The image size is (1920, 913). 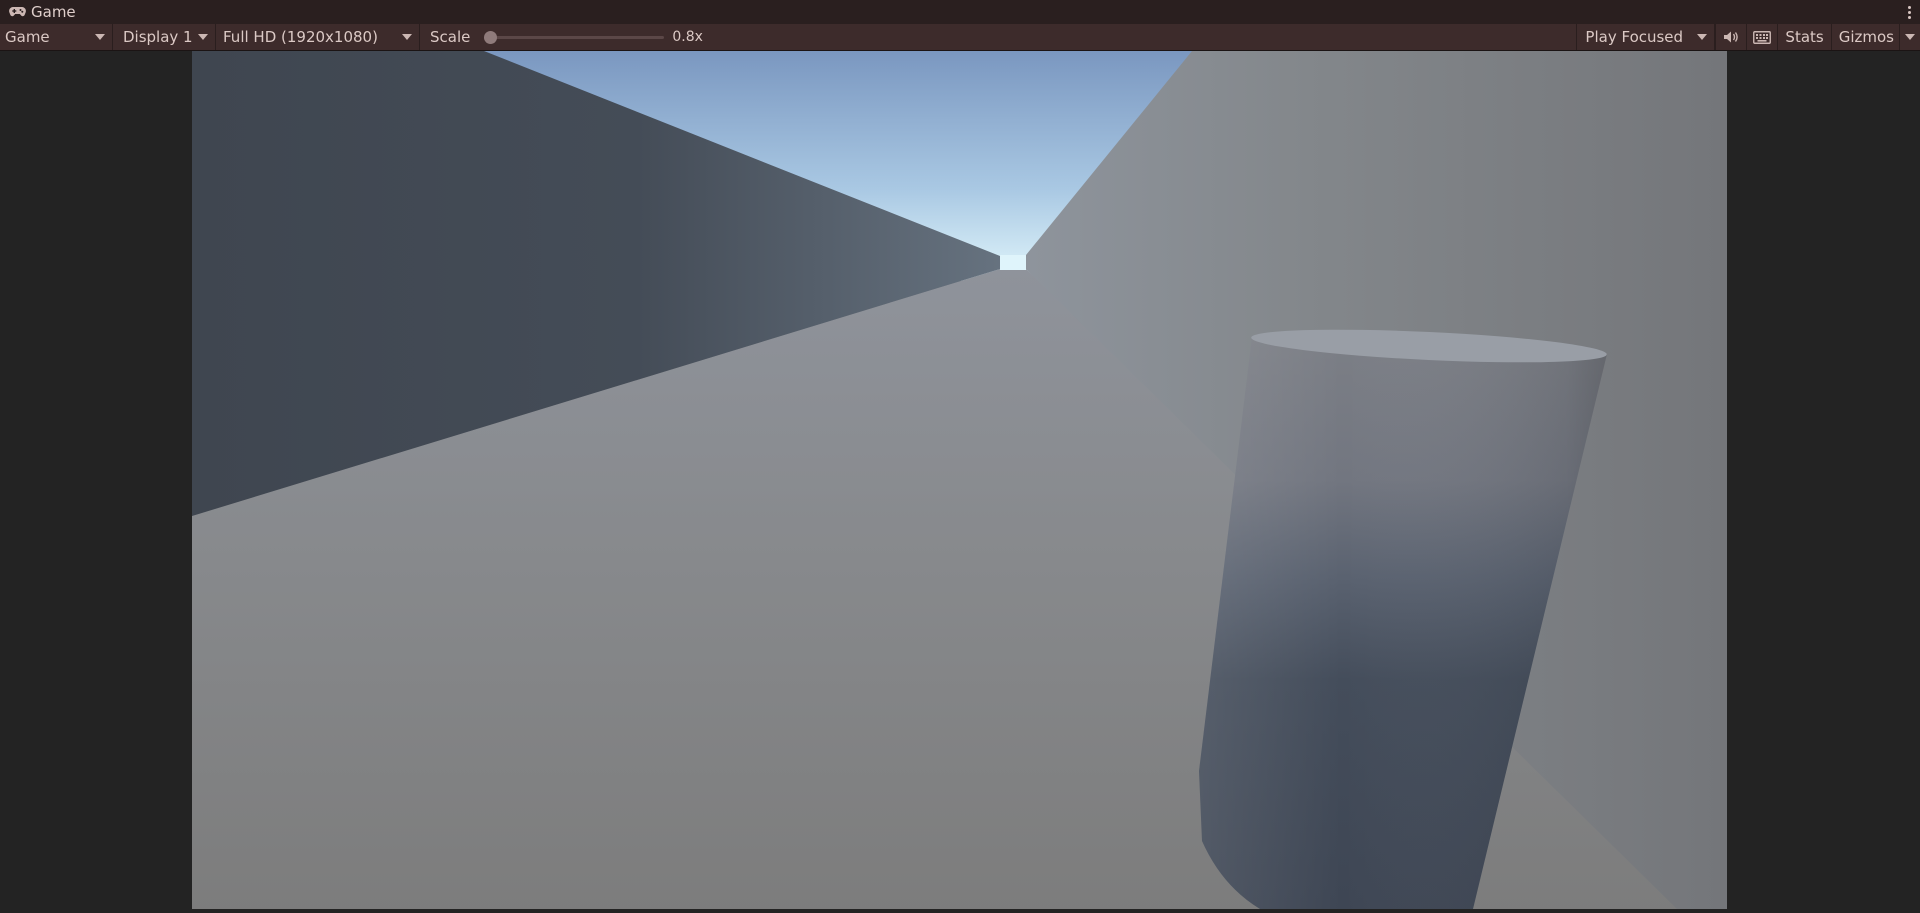 What do you see at coordinates (1823, 482) in the screenshot?
I see `letterbox-right` at bounding box center [1823, 482].